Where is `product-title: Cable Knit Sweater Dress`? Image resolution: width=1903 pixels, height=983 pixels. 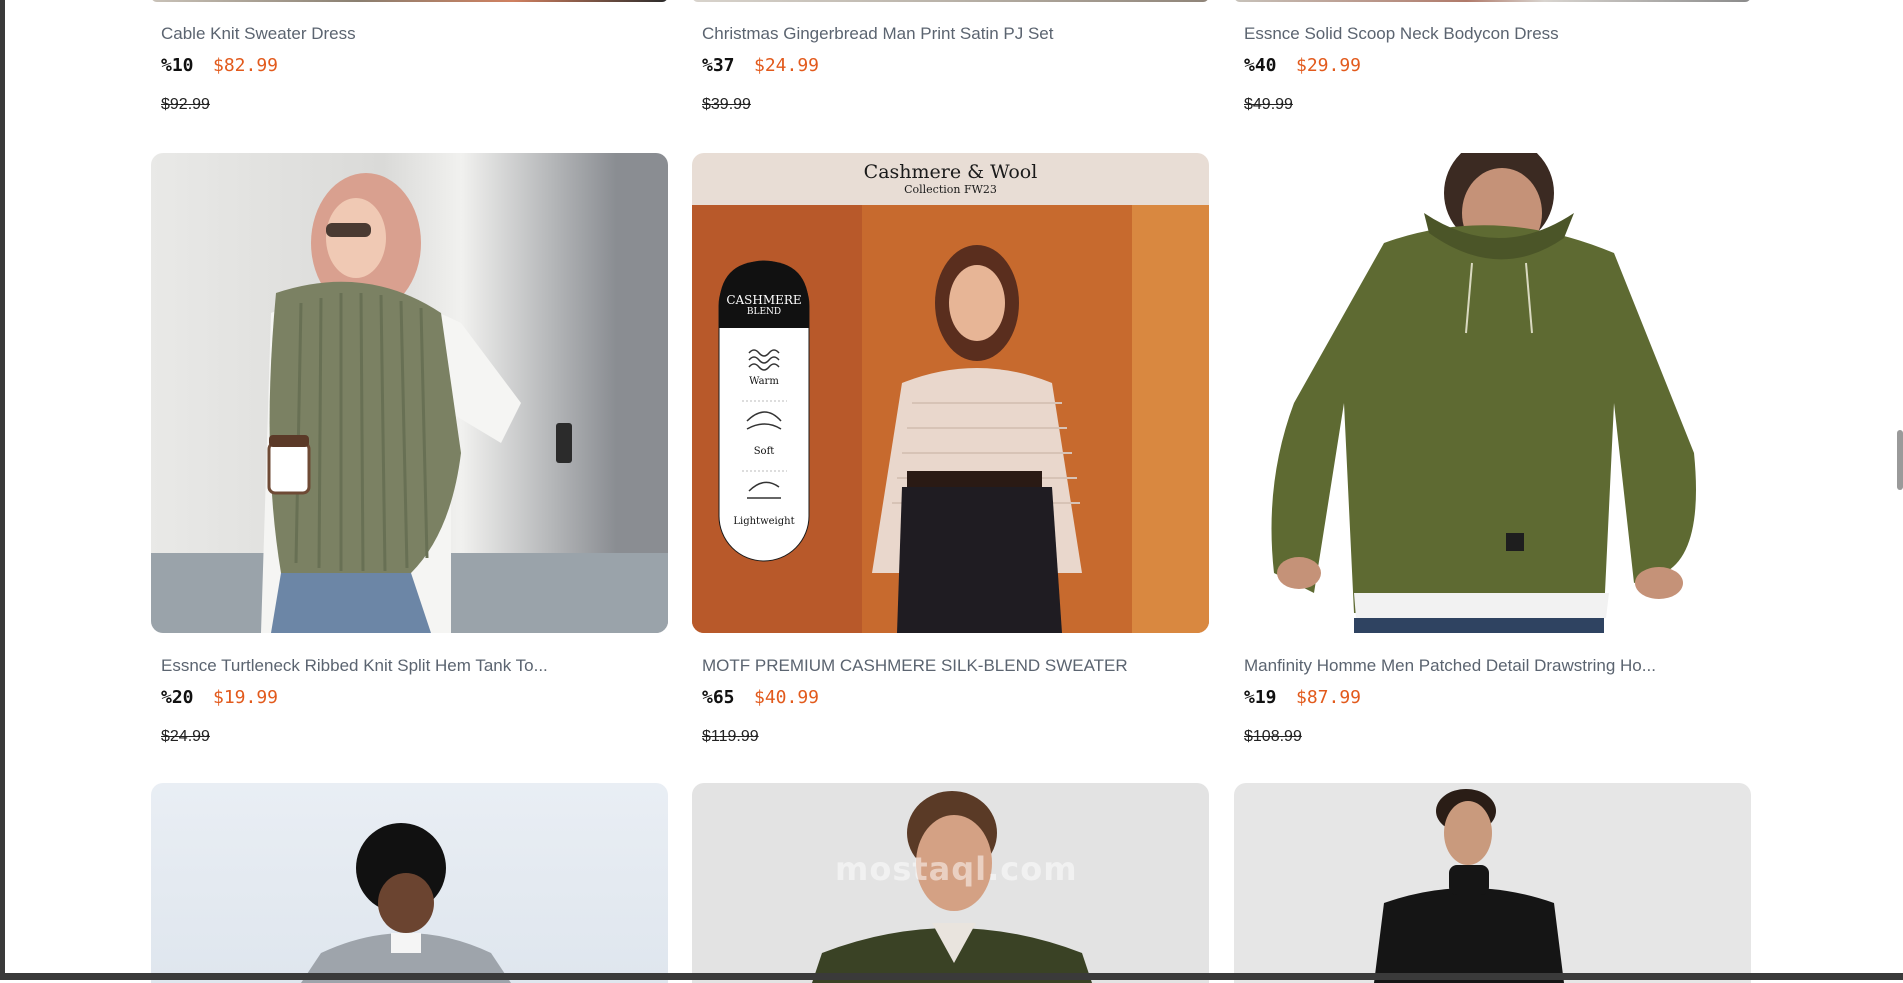
product-title: Cable Knit Sweater Dress is located at coordinates (258, 34).